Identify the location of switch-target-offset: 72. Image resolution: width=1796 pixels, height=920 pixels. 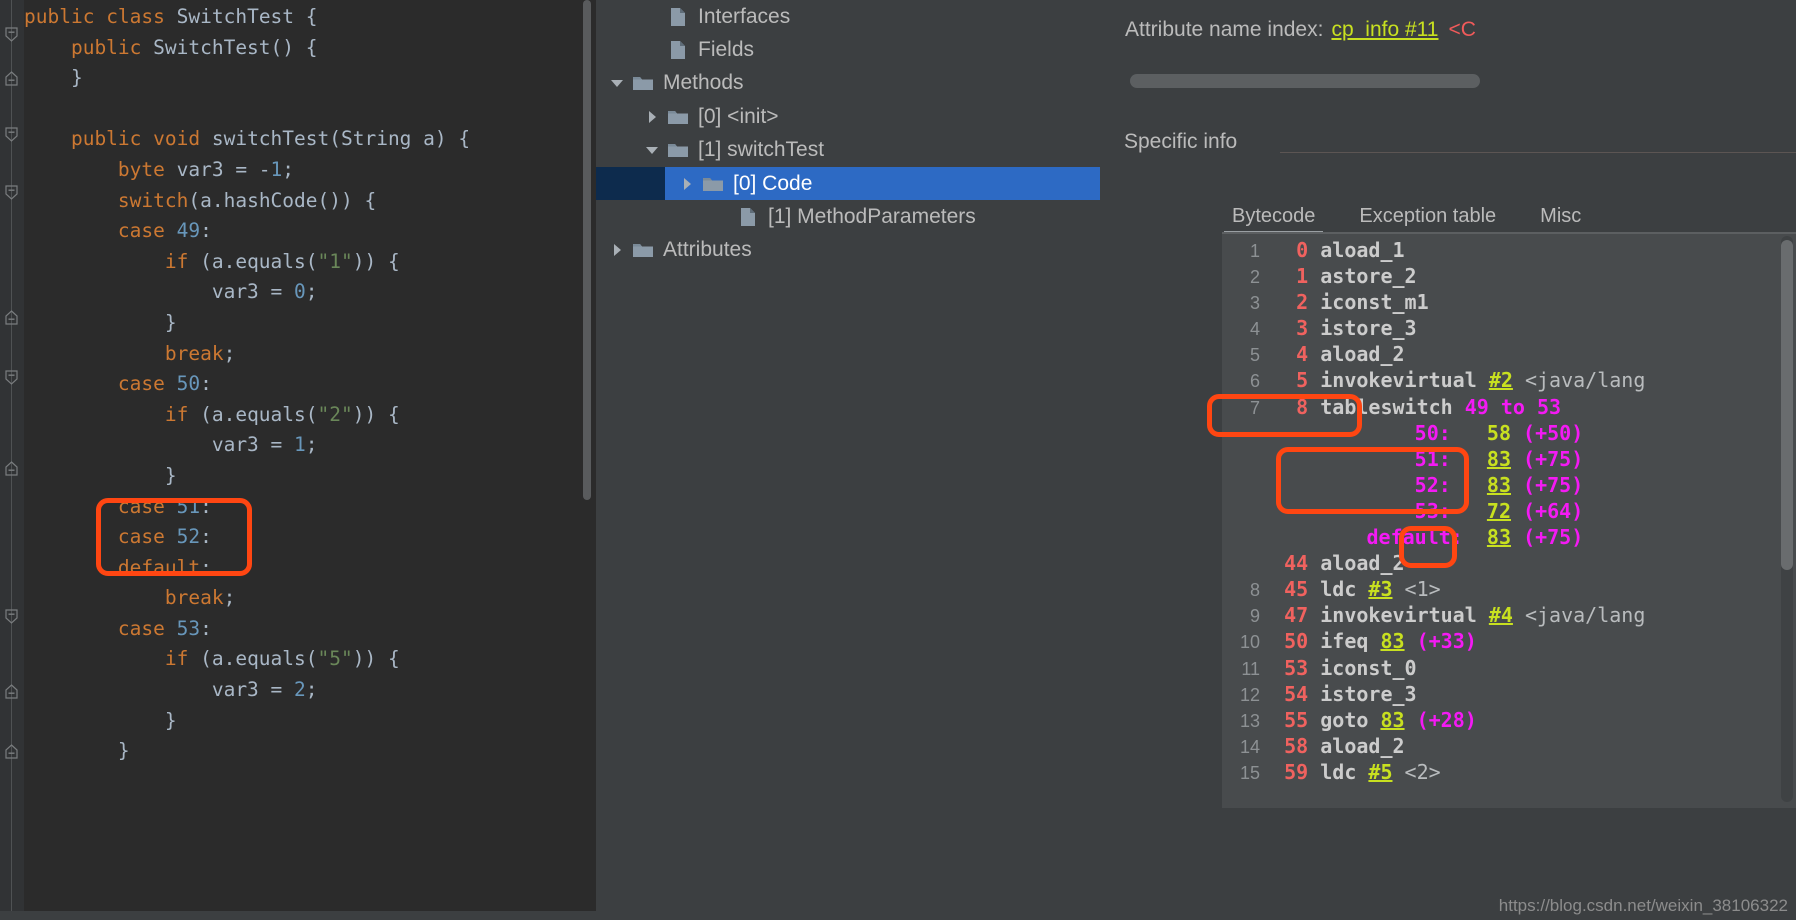
(1499, 511).